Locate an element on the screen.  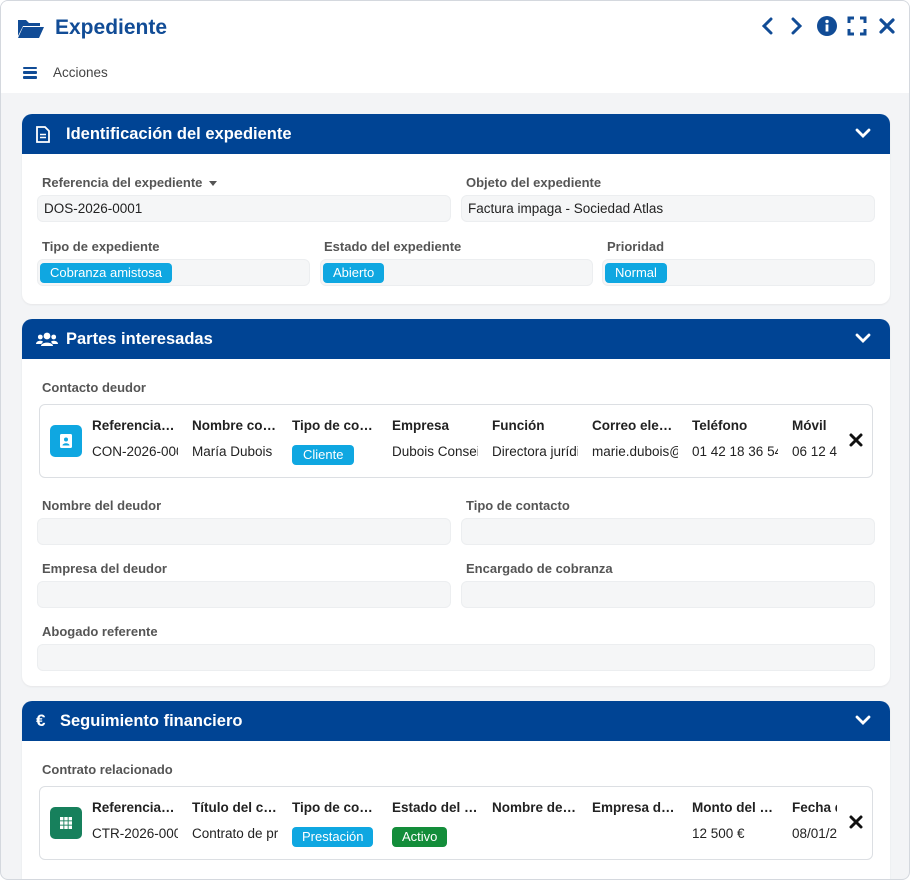
info-icon is located at coordinates (827, 26).